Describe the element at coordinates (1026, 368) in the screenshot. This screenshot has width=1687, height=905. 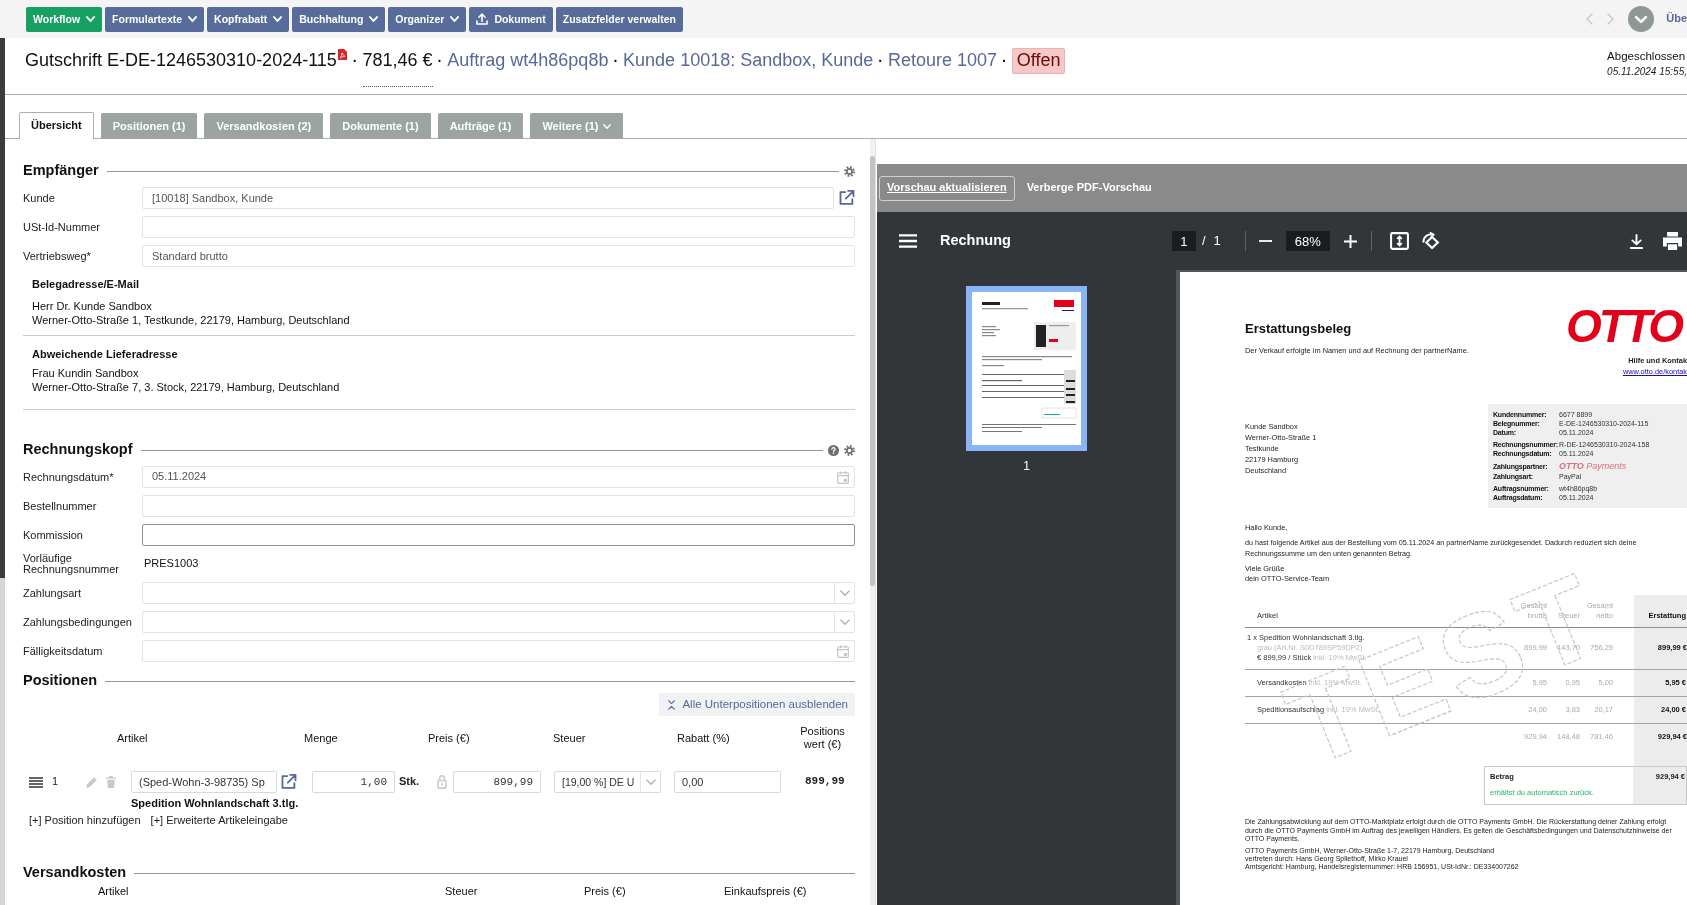
I see `page-thumbnail` at that location.